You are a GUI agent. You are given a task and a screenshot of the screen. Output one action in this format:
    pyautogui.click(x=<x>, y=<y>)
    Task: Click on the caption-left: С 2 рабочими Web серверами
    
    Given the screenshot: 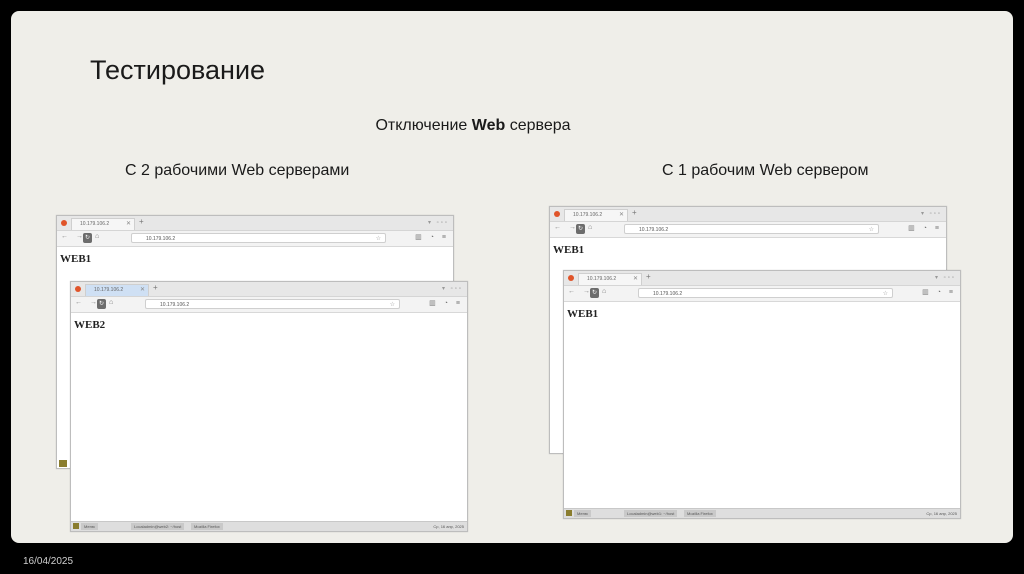 What is the action you would take?
    pyautogui.click(x=237, y=170)
    